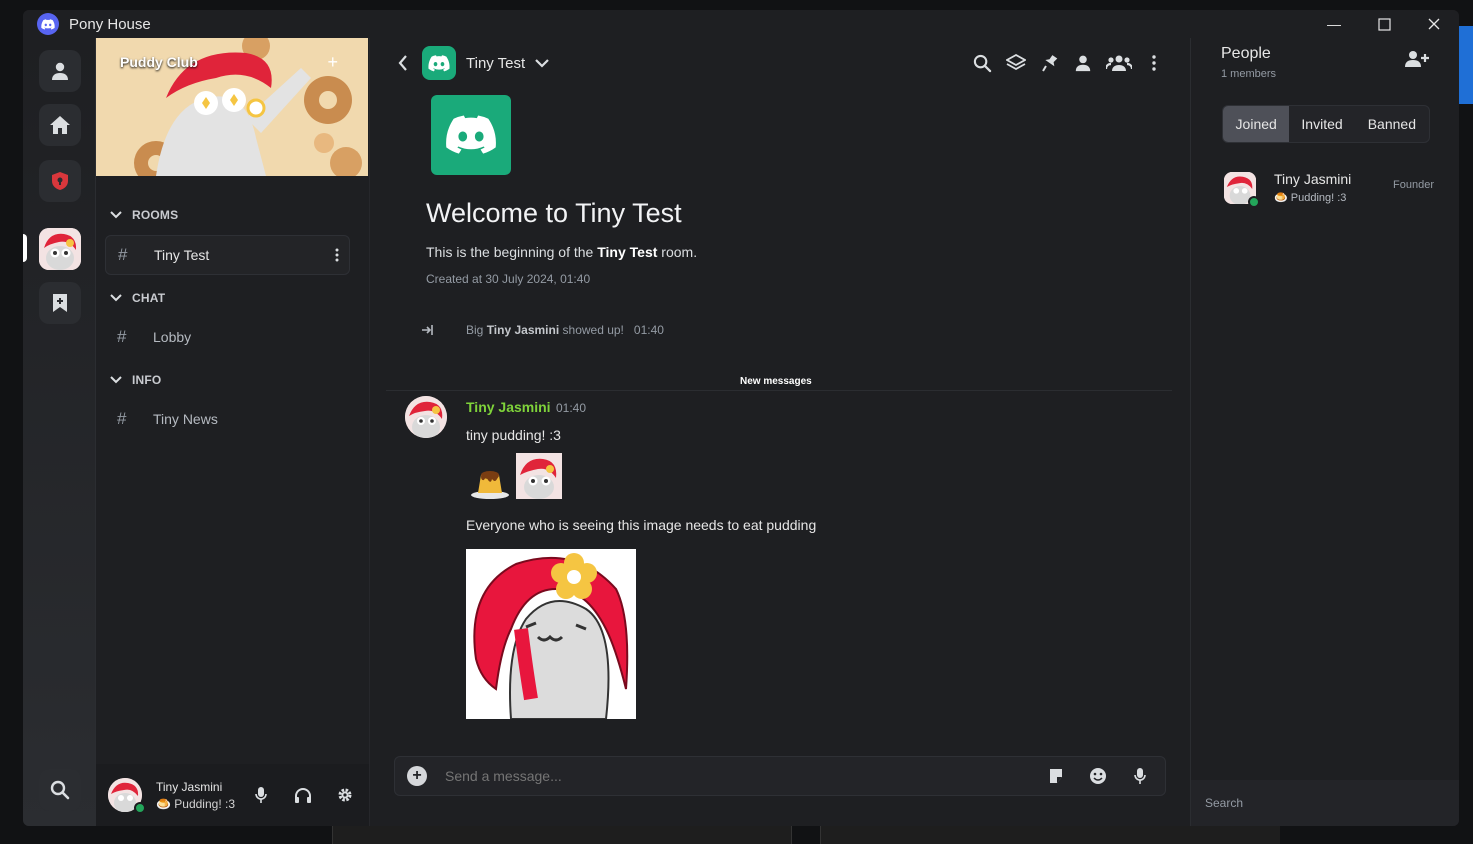 This screenshot has width=1473, height=844. Describe the element at coordinates (227, 419) in the screenshot. I see `room-tiny-news: # Tiny News` at that location.